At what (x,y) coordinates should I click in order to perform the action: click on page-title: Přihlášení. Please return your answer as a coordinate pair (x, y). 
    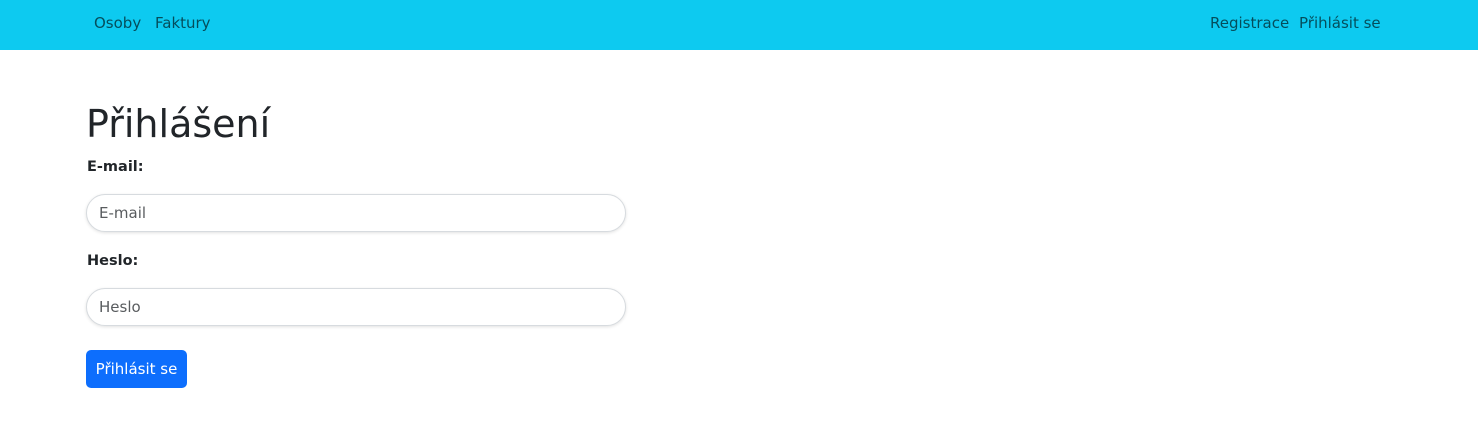
    Looking at the image, I should click on (178, 124).